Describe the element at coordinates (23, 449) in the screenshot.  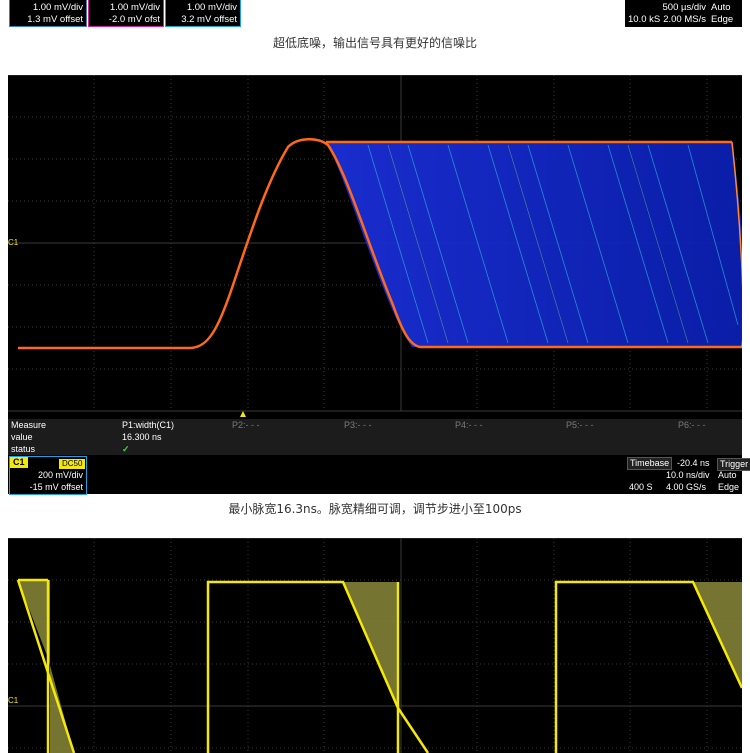
I see `status-label: status` at that location.